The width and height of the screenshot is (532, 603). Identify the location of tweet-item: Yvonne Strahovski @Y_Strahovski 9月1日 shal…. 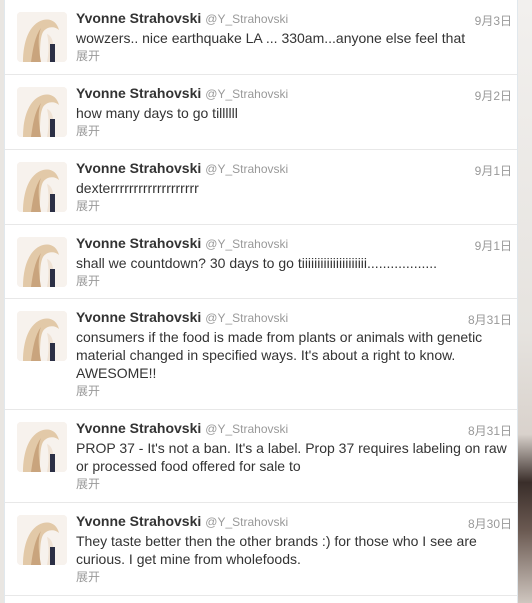
(261, 262).